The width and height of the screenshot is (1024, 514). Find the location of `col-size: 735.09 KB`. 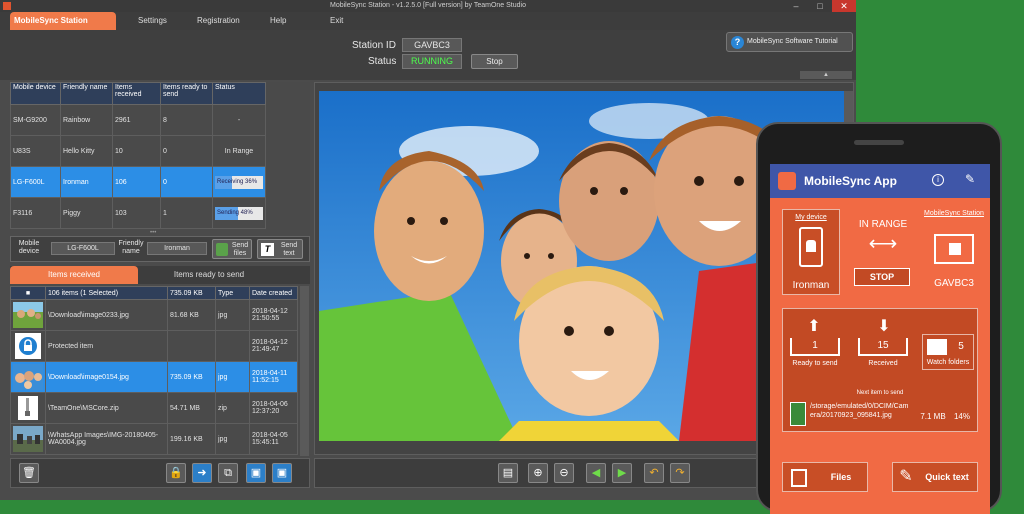

col-size: 735.09 KB is located at coordinates (191, 293).